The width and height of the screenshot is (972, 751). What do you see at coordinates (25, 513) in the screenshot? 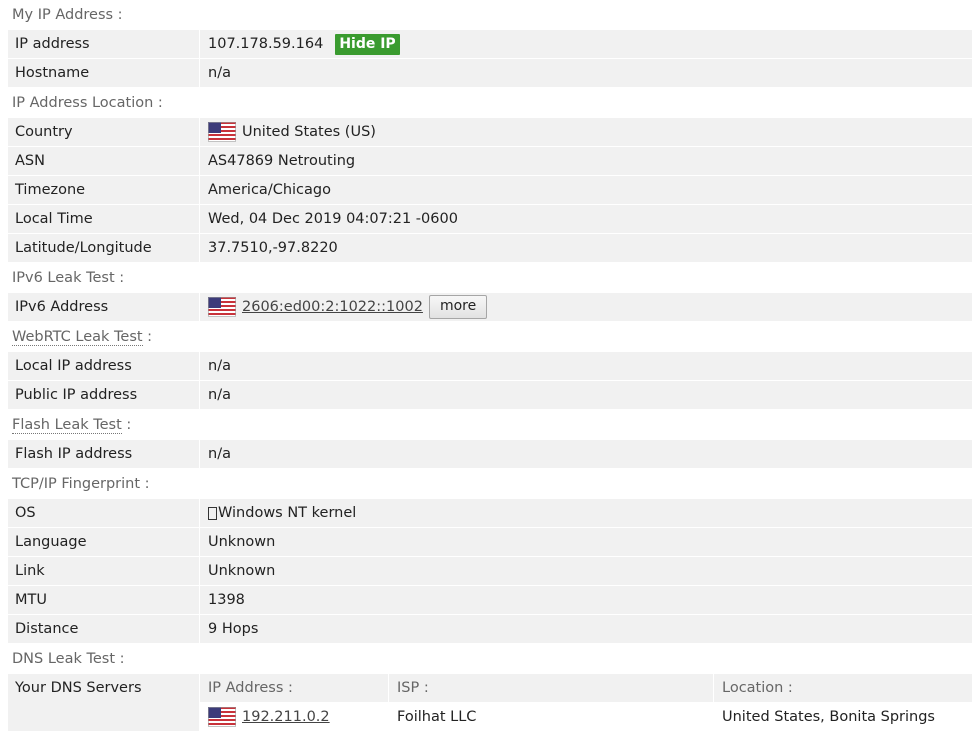
I see `os-label: OS` at bounding box center [25, 513].